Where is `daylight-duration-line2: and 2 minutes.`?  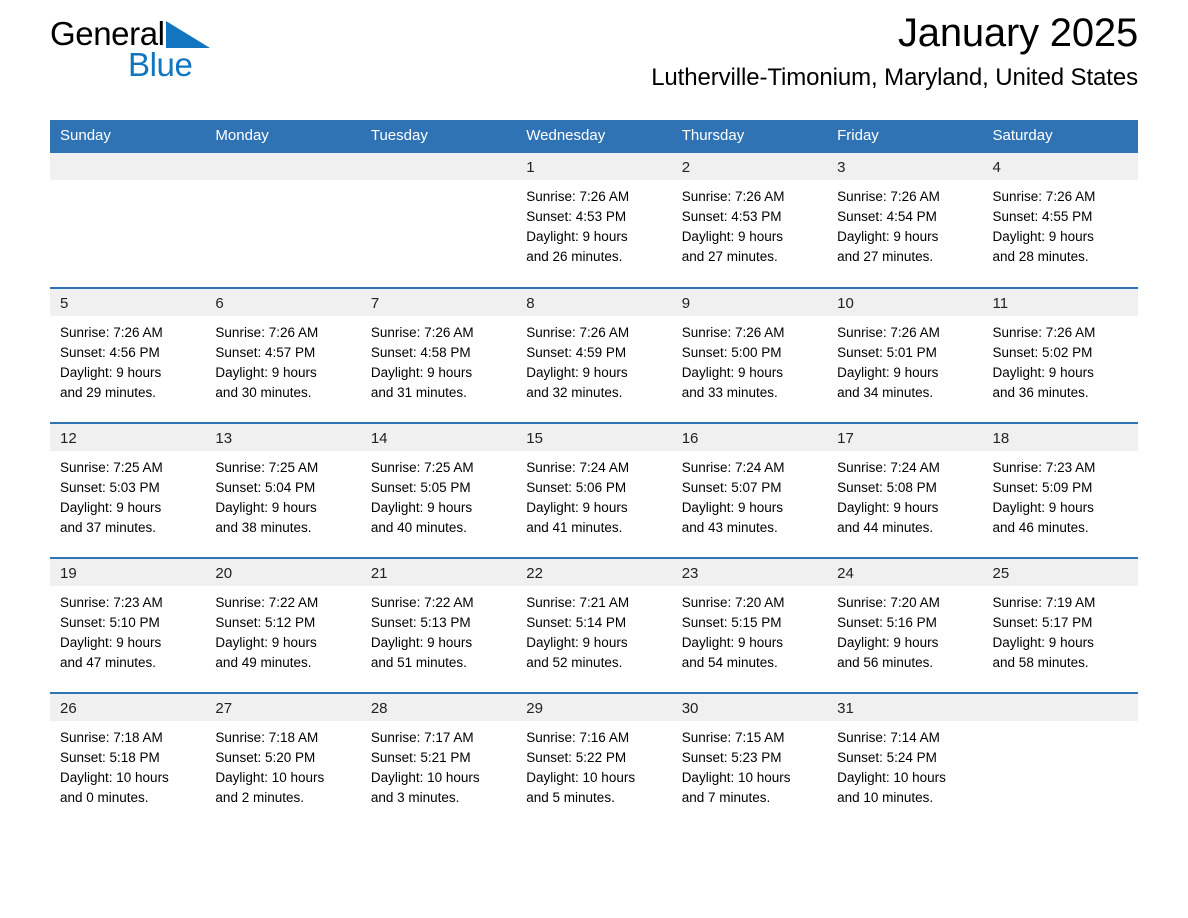 daylight-duration-line2: and 2 minutes. is located at coordinates (259, 797).